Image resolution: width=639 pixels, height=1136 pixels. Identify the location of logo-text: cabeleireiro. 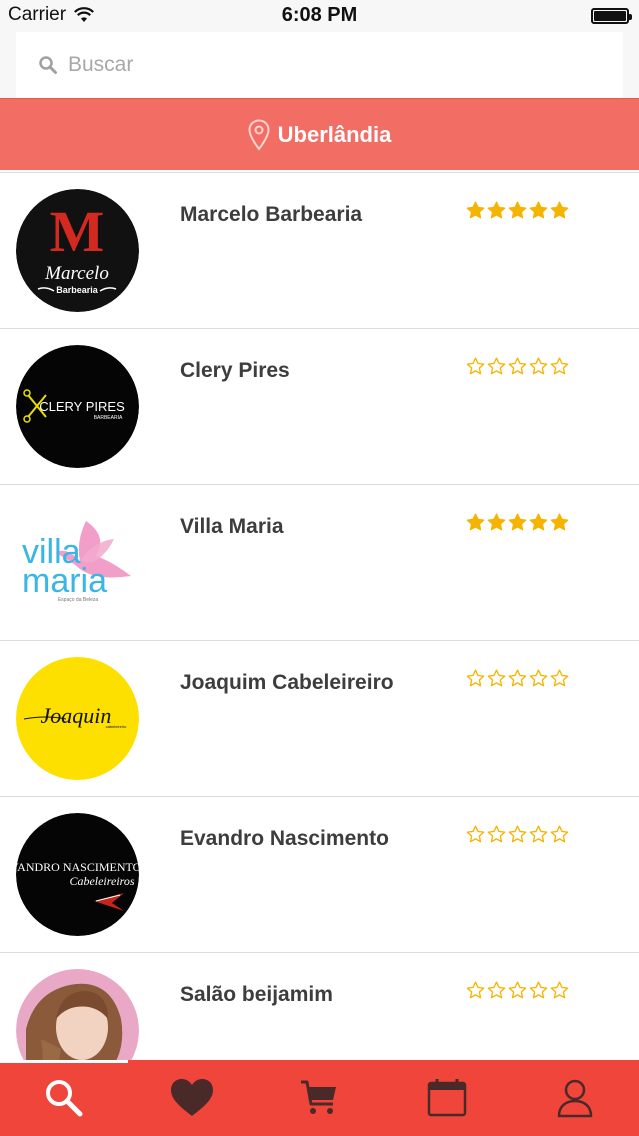
(116, 726).